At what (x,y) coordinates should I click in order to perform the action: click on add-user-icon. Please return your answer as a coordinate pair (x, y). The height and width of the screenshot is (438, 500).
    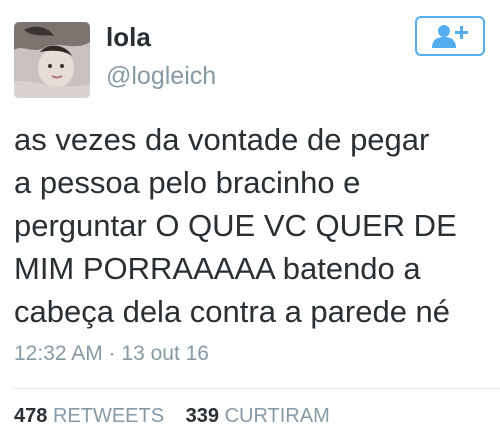
    Looking at the image, I should click on (450, 36).